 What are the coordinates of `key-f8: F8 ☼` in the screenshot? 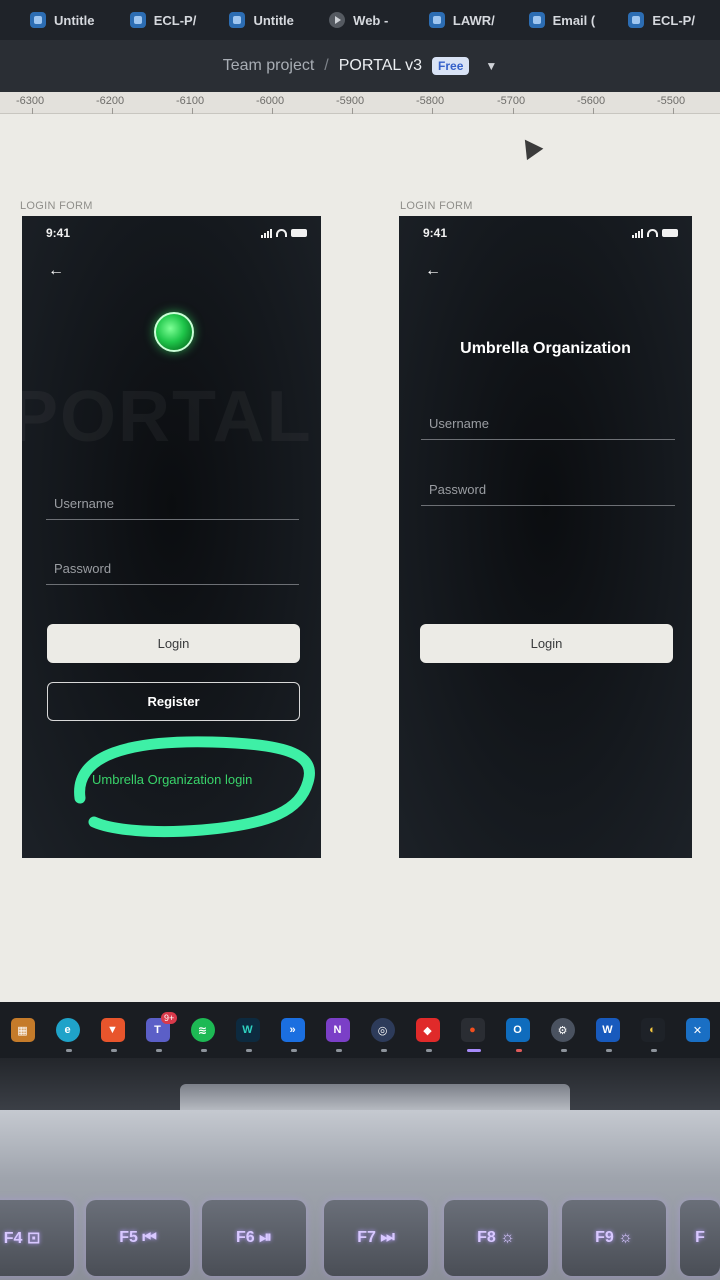 It's located at (496, 1238).